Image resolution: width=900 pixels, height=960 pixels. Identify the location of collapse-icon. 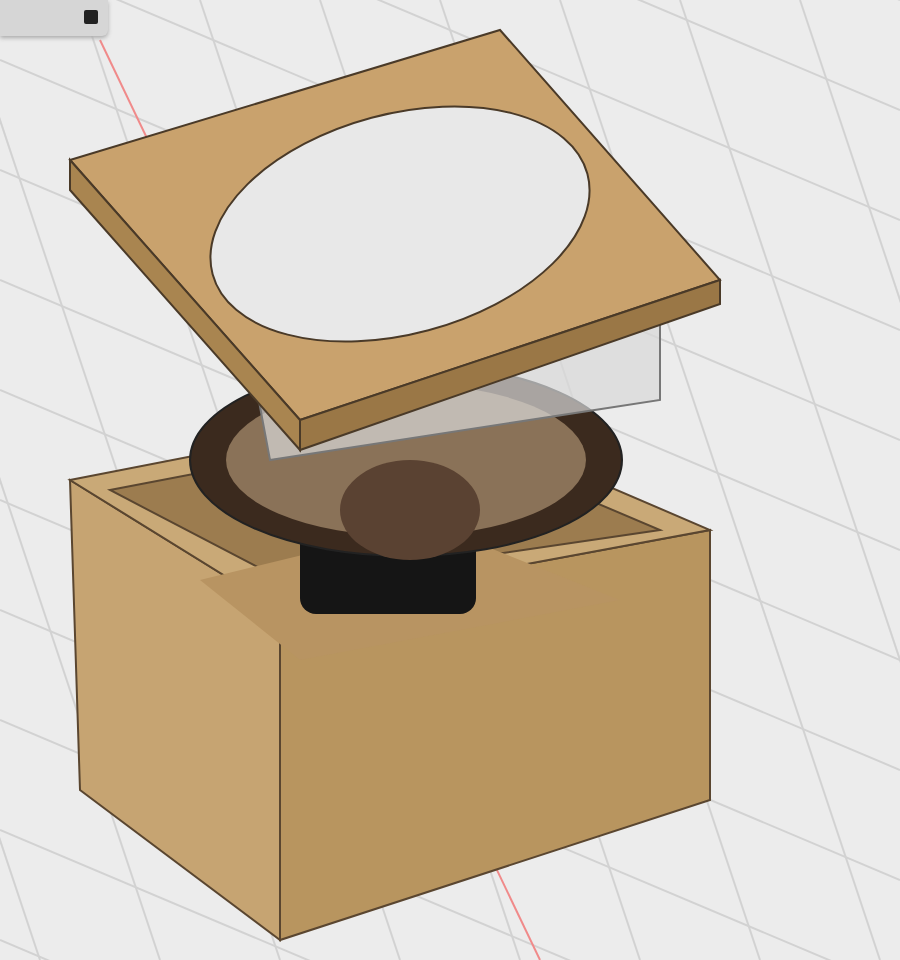
(91, 17).